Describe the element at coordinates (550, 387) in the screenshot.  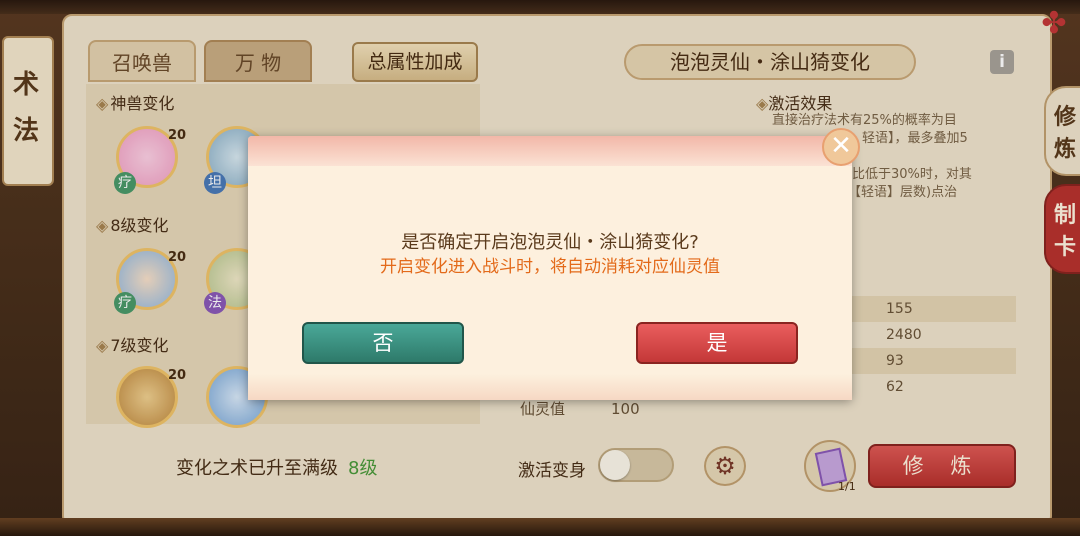
I see `dialog-footer-band` at that location.